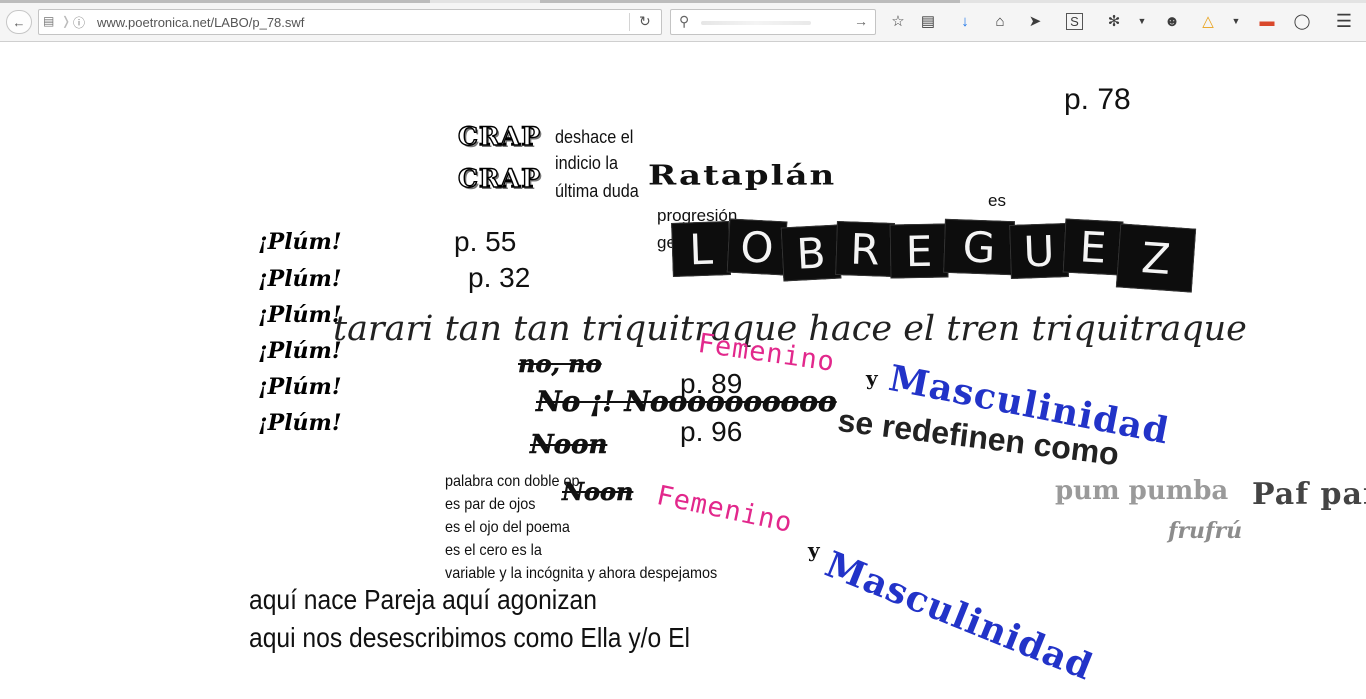 This screenshot has width=1366, height=699. Describe the element at coordinates (865, 249) in the screenshot. I see `lobreguez-letter: R` at that location.